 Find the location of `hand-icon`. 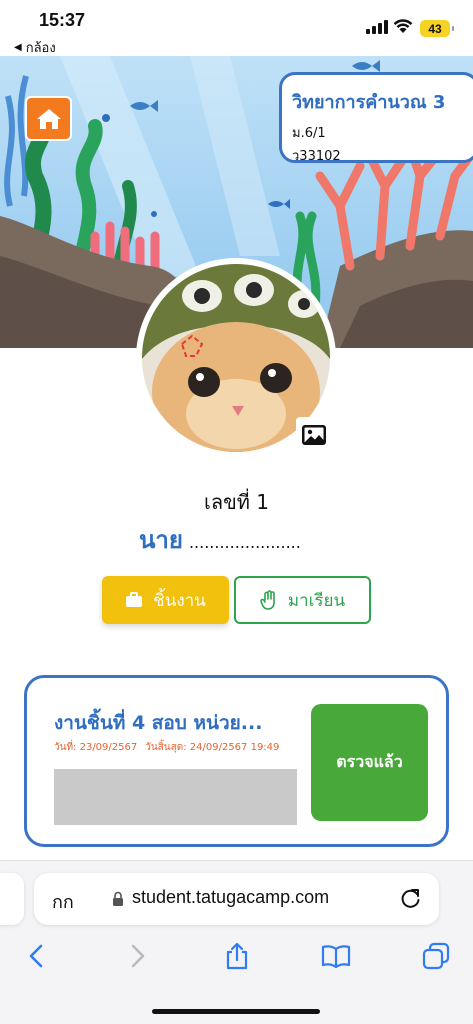

hand-icon is located at coordinates (267, 600).